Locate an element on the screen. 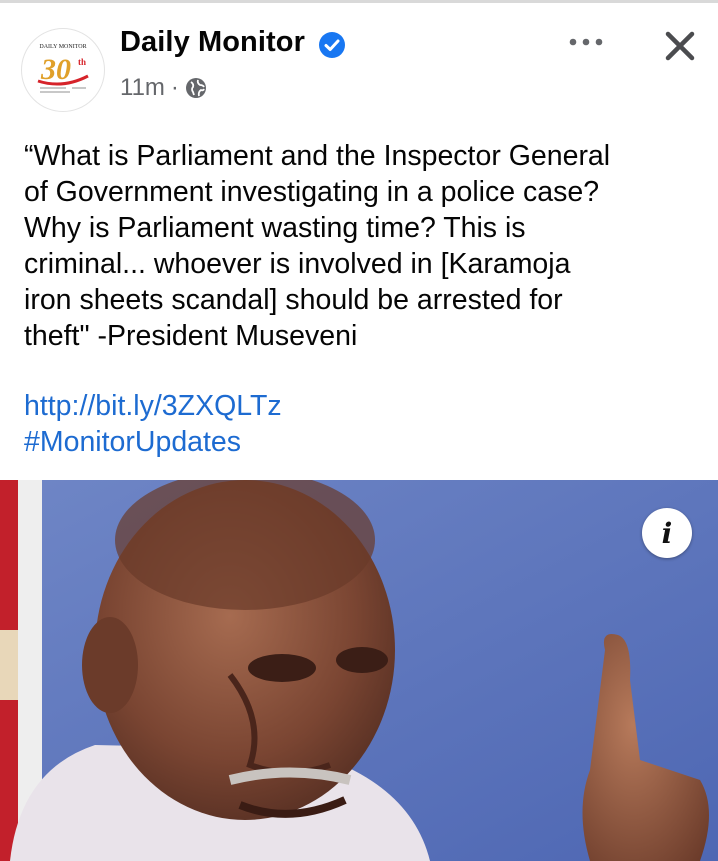 Image resolution: width=718 pixels, height=861 pixels. daily-monitor-30-logo: DAILY MONITOR 30 th is located at coordinates (63, 68).